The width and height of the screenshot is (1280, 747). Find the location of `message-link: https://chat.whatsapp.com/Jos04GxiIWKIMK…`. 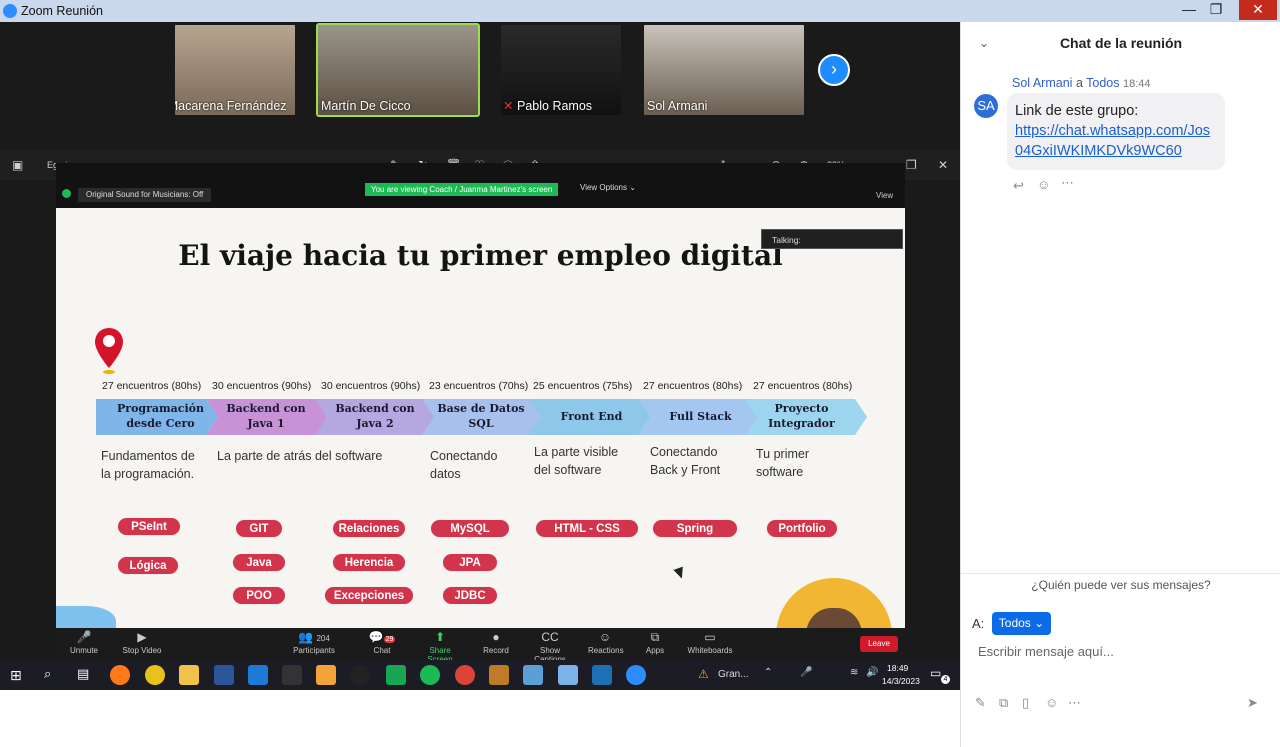

message-link: https://chat.whatsapp.com/Jos04GxiIWKIMK… is located at coordinates (1116, 141).